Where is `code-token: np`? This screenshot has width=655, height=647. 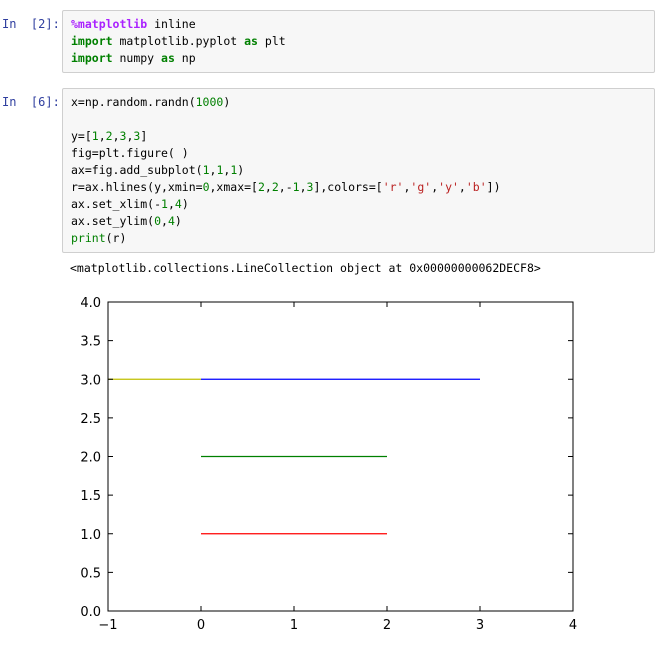 code-token: np is located at coordinates (185, 58).